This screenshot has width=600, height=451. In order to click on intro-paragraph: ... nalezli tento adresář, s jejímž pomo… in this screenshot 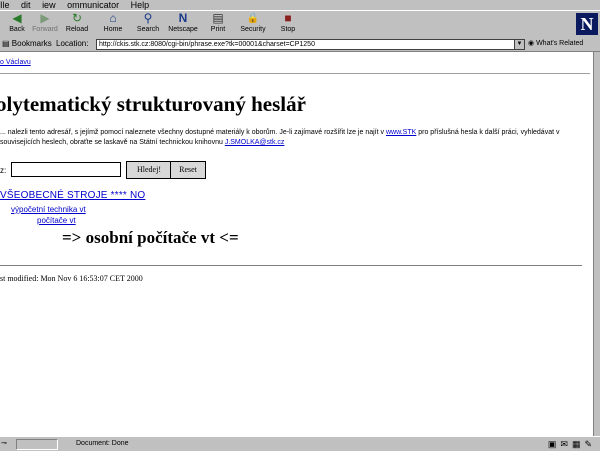, I will do `click(295, 138)`.